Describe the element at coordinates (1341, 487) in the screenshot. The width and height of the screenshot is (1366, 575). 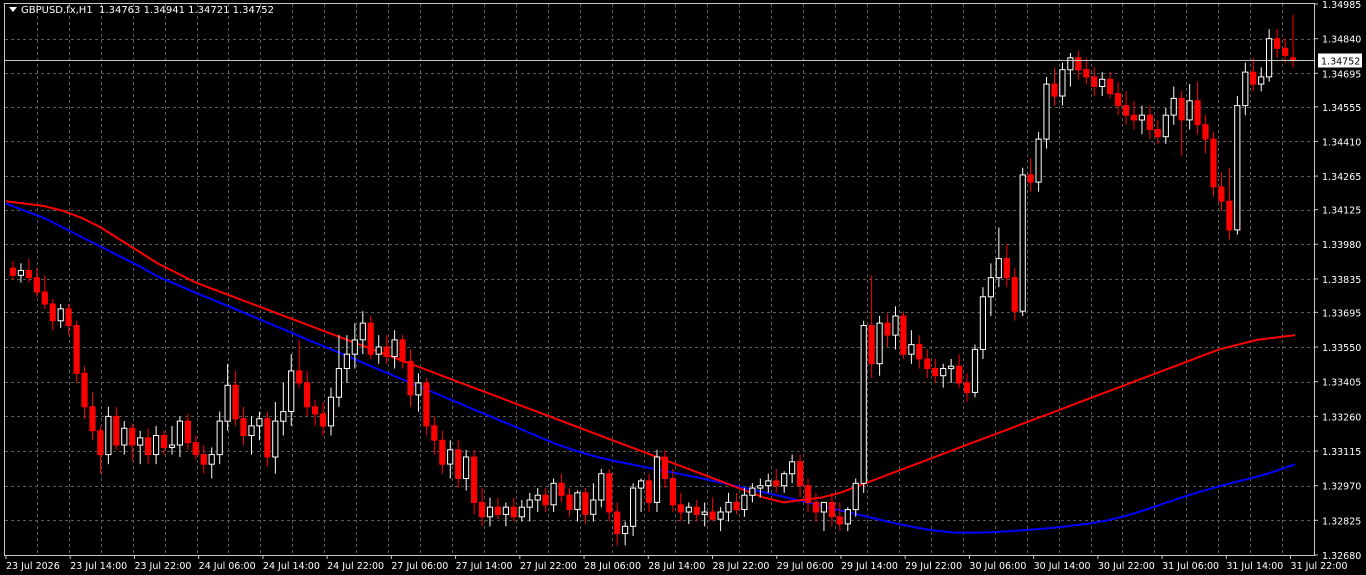
I see `y-tick-label-14: 1.32970` at that location.